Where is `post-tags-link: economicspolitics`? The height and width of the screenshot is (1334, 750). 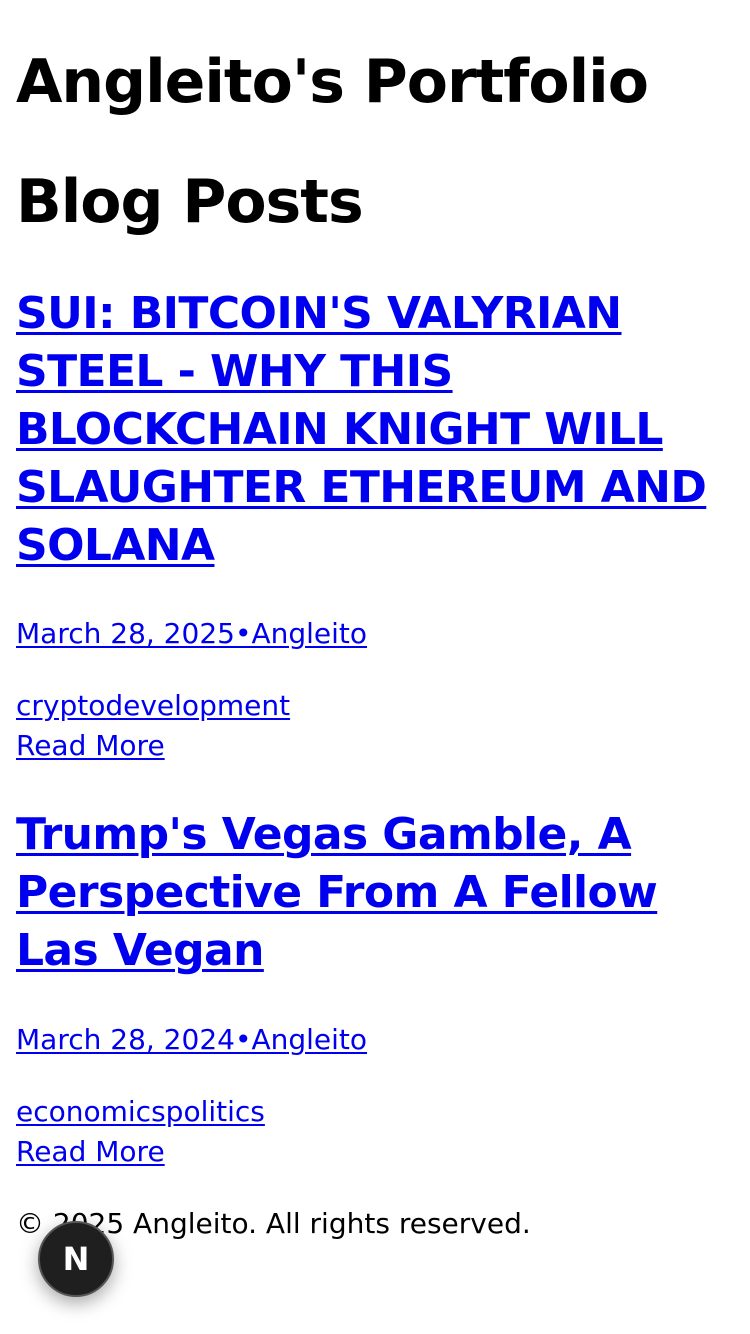
post-tags-link: economicspolitics is located at coordinates (140, 1111).